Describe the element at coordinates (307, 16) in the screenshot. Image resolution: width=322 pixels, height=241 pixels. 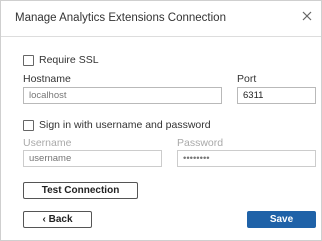
I see `close-icon` at that location.